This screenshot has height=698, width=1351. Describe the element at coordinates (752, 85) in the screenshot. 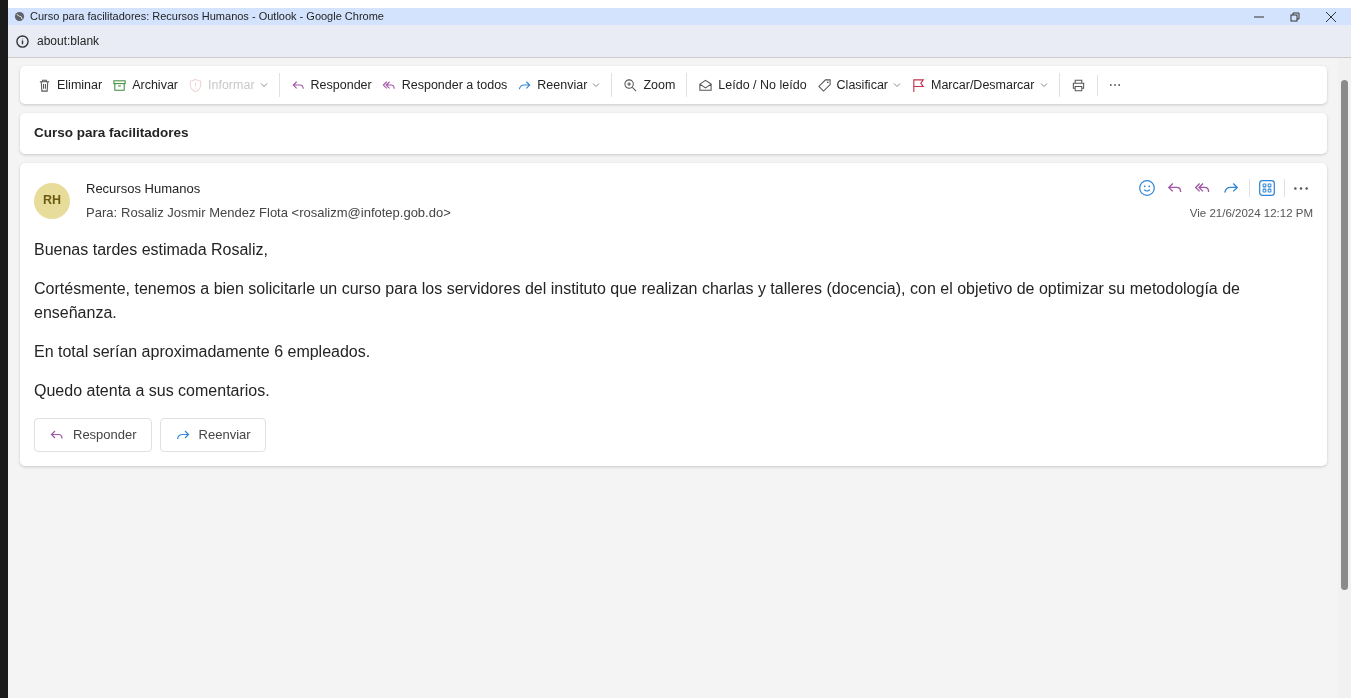

I see `toolbar-button: Leído / No leído` at that location.